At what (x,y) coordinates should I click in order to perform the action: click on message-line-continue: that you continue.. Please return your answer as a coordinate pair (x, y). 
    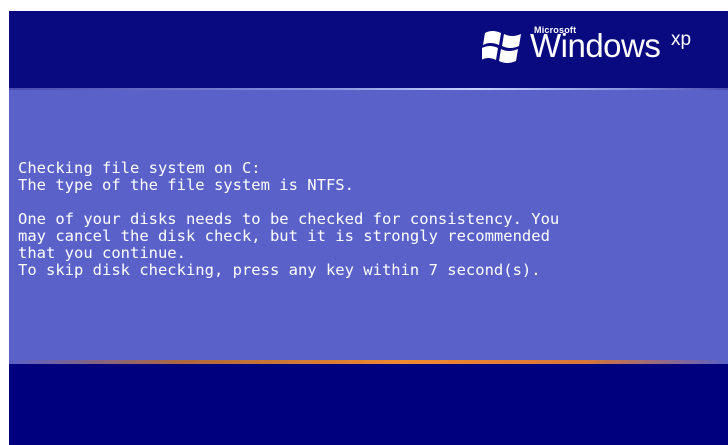
    Looking at the image, I should click on (102, 253).